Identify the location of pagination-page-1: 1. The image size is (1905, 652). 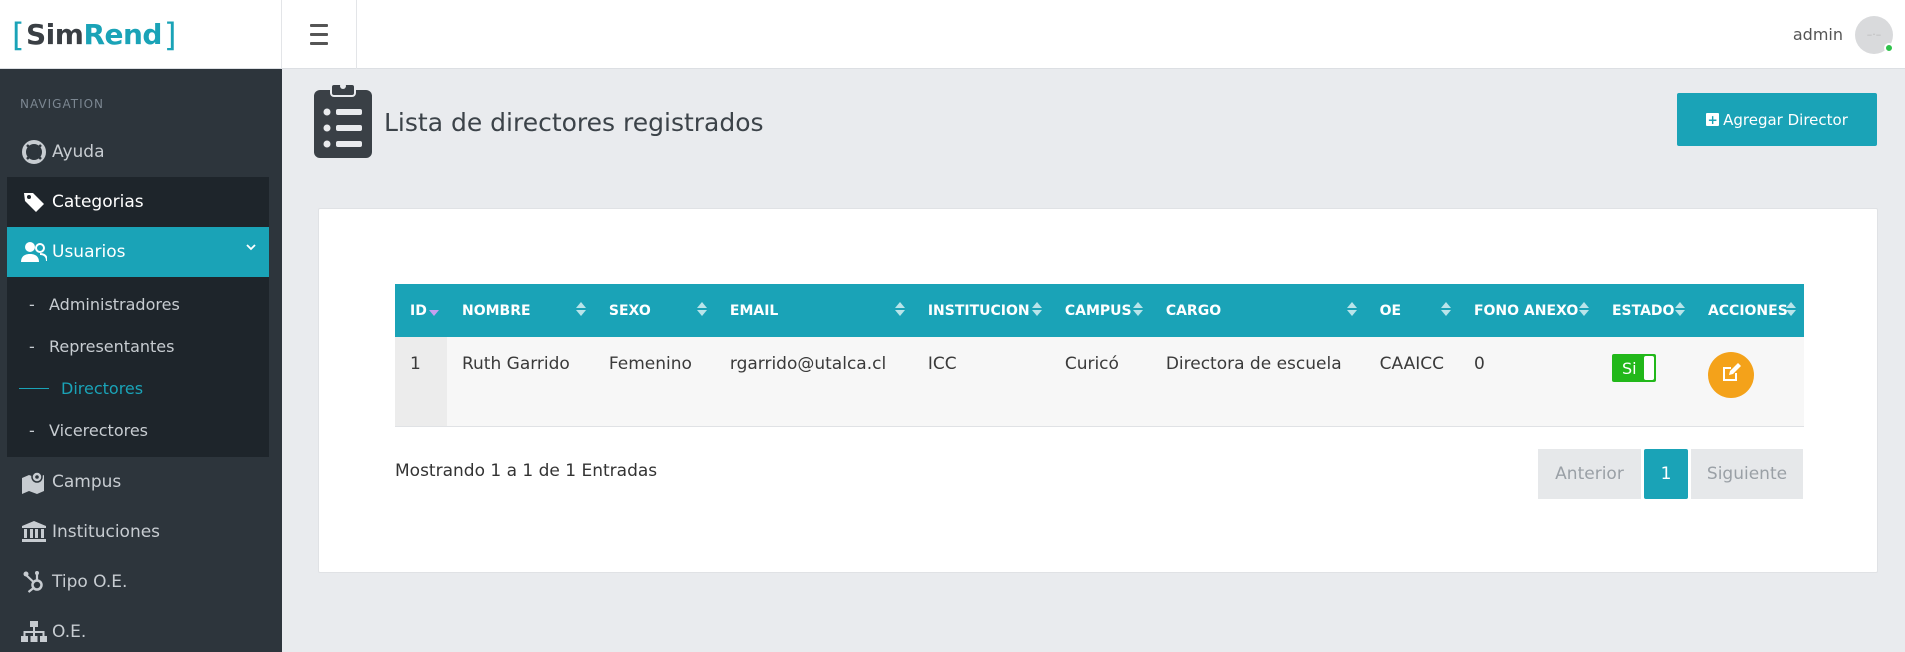
(1666, 474).